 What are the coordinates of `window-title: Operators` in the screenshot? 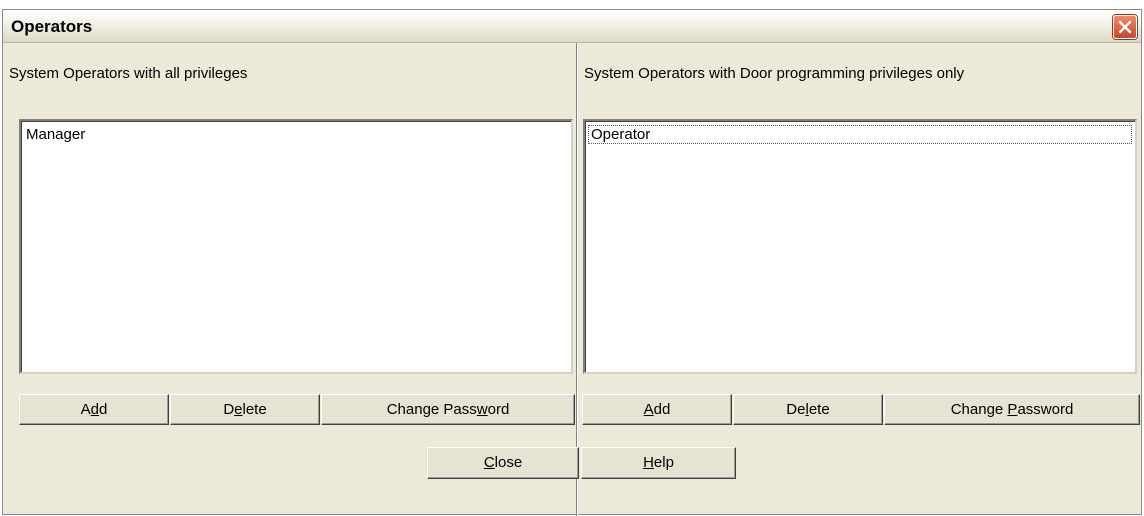 It's located at (52, 26).